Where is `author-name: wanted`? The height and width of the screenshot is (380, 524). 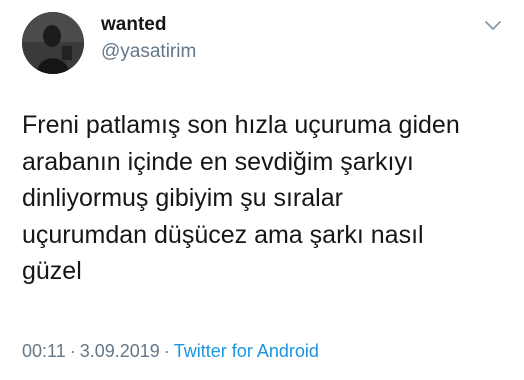 author-name: wanted is located at coordinates (133, 25).